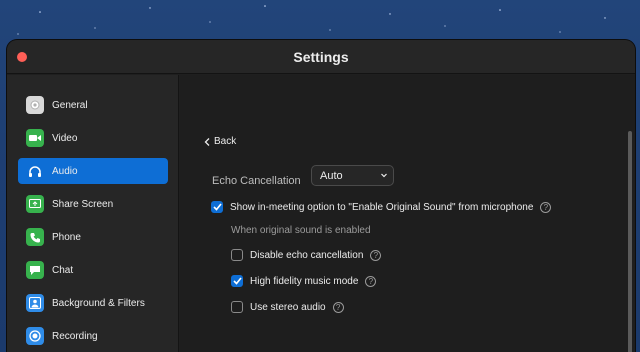 The width and height of the screenshot is (640, 352). Describe the element at coordinates (256, 181) in the screenshot. I see `echo-cancellation-label: Echo Cancellation` at that location.